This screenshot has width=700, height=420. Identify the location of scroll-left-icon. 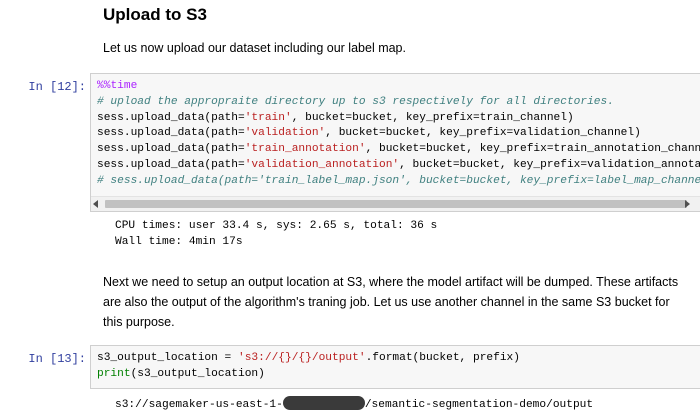
(95, 204).